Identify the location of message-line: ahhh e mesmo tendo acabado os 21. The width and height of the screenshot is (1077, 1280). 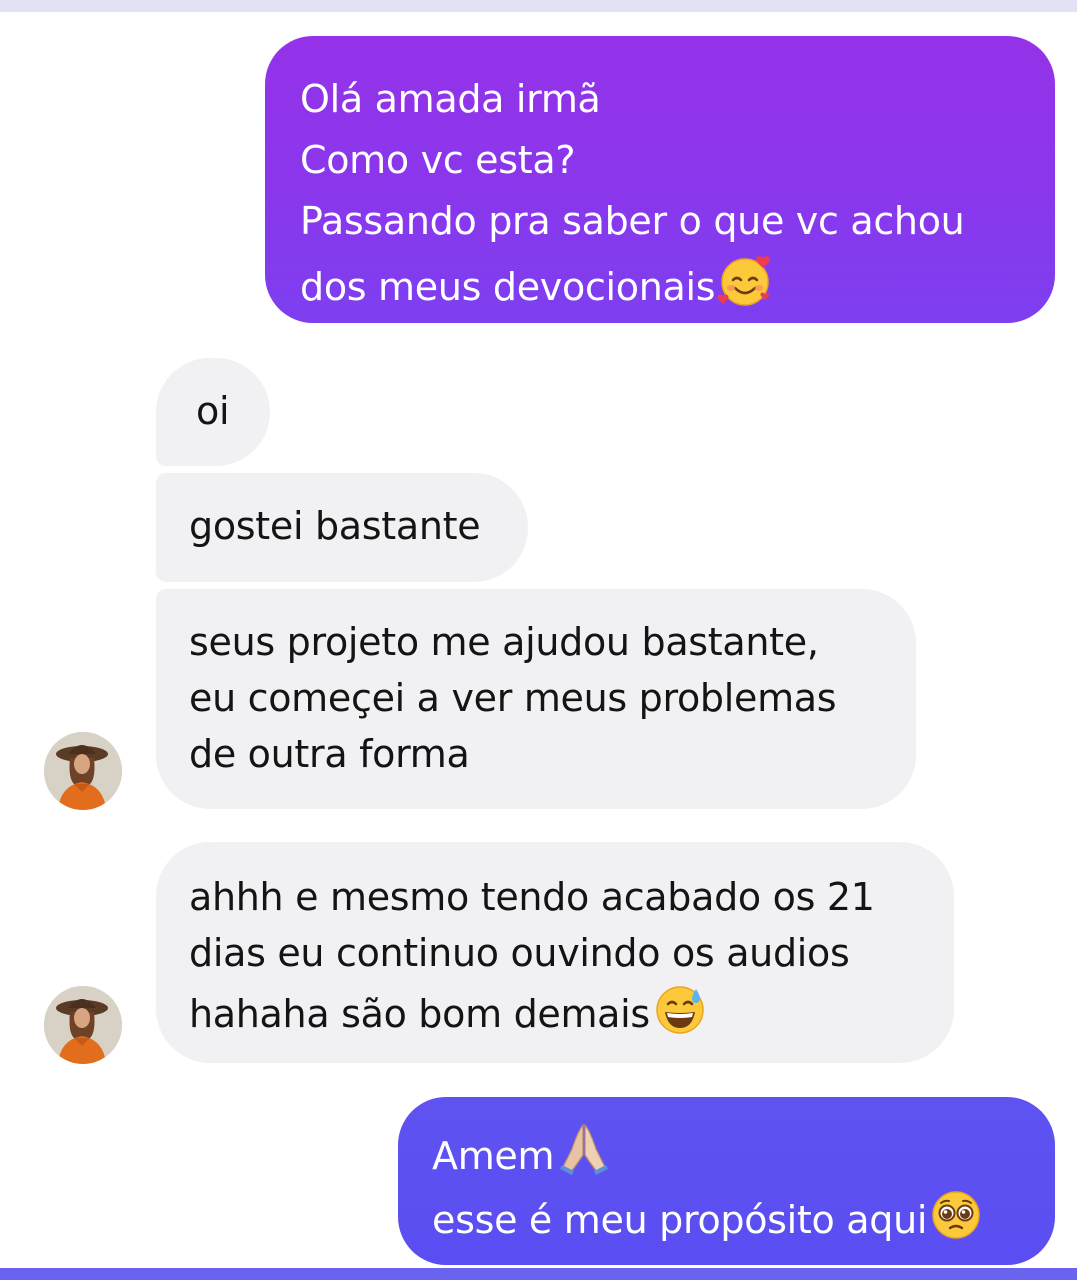
(532, 897).